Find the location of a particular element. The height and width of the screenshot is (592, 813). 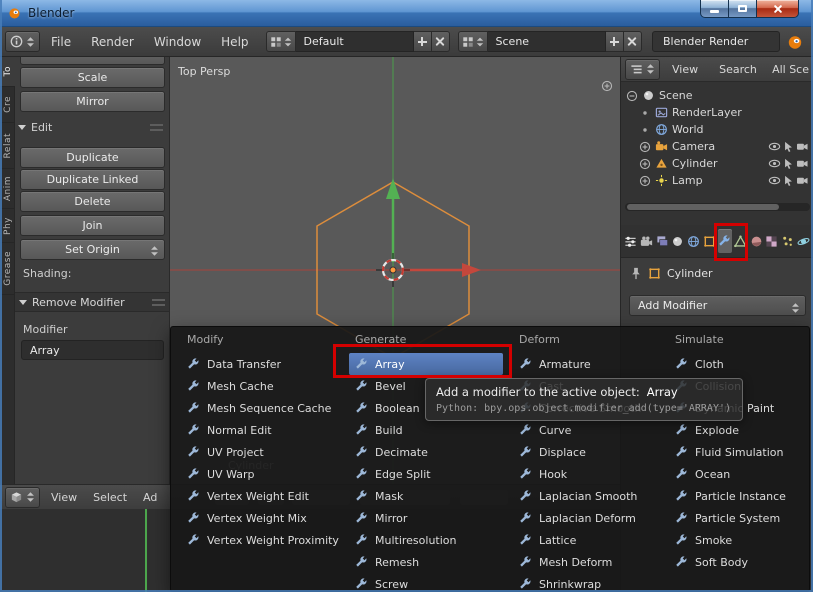

menu-file: File is located at coordinates (61, 42).